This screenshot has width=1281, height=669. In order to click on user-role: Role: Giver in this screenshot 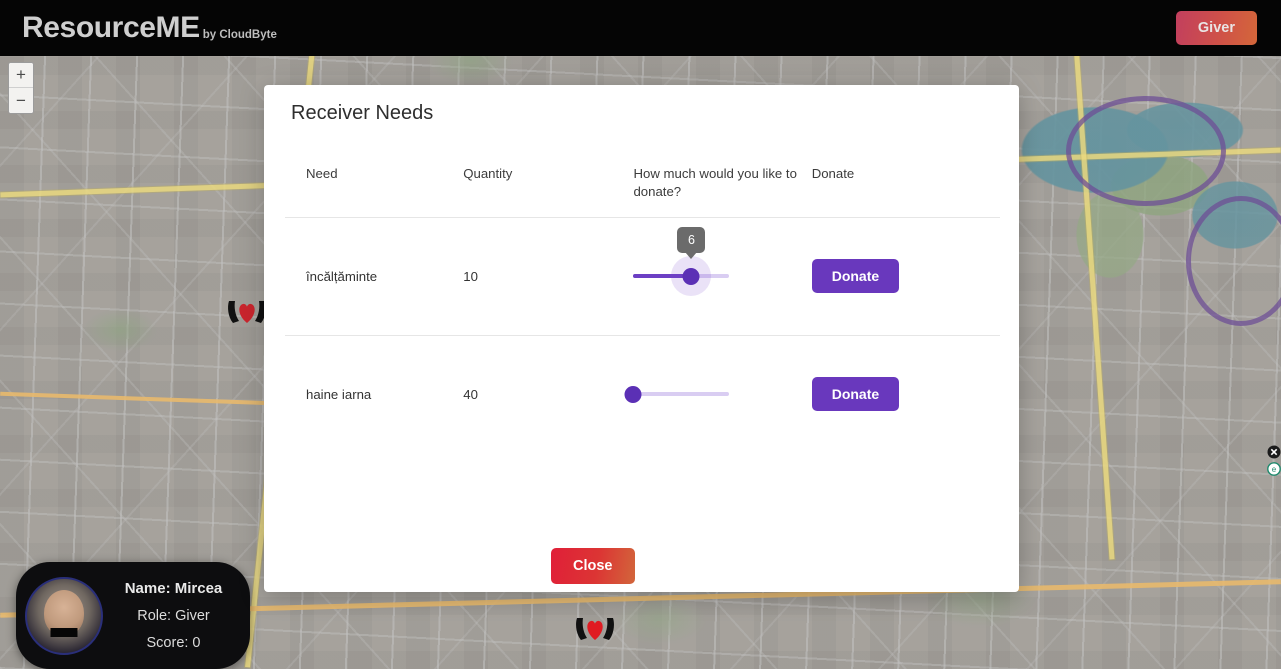, I will do `click(173, 616)`.